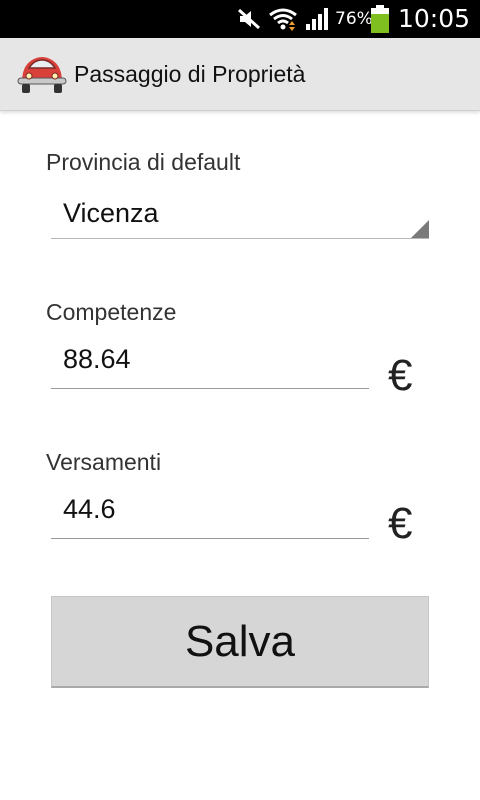 This screenshot has height=800, width=480. I want to click on battery-icon, so click(380, 19).